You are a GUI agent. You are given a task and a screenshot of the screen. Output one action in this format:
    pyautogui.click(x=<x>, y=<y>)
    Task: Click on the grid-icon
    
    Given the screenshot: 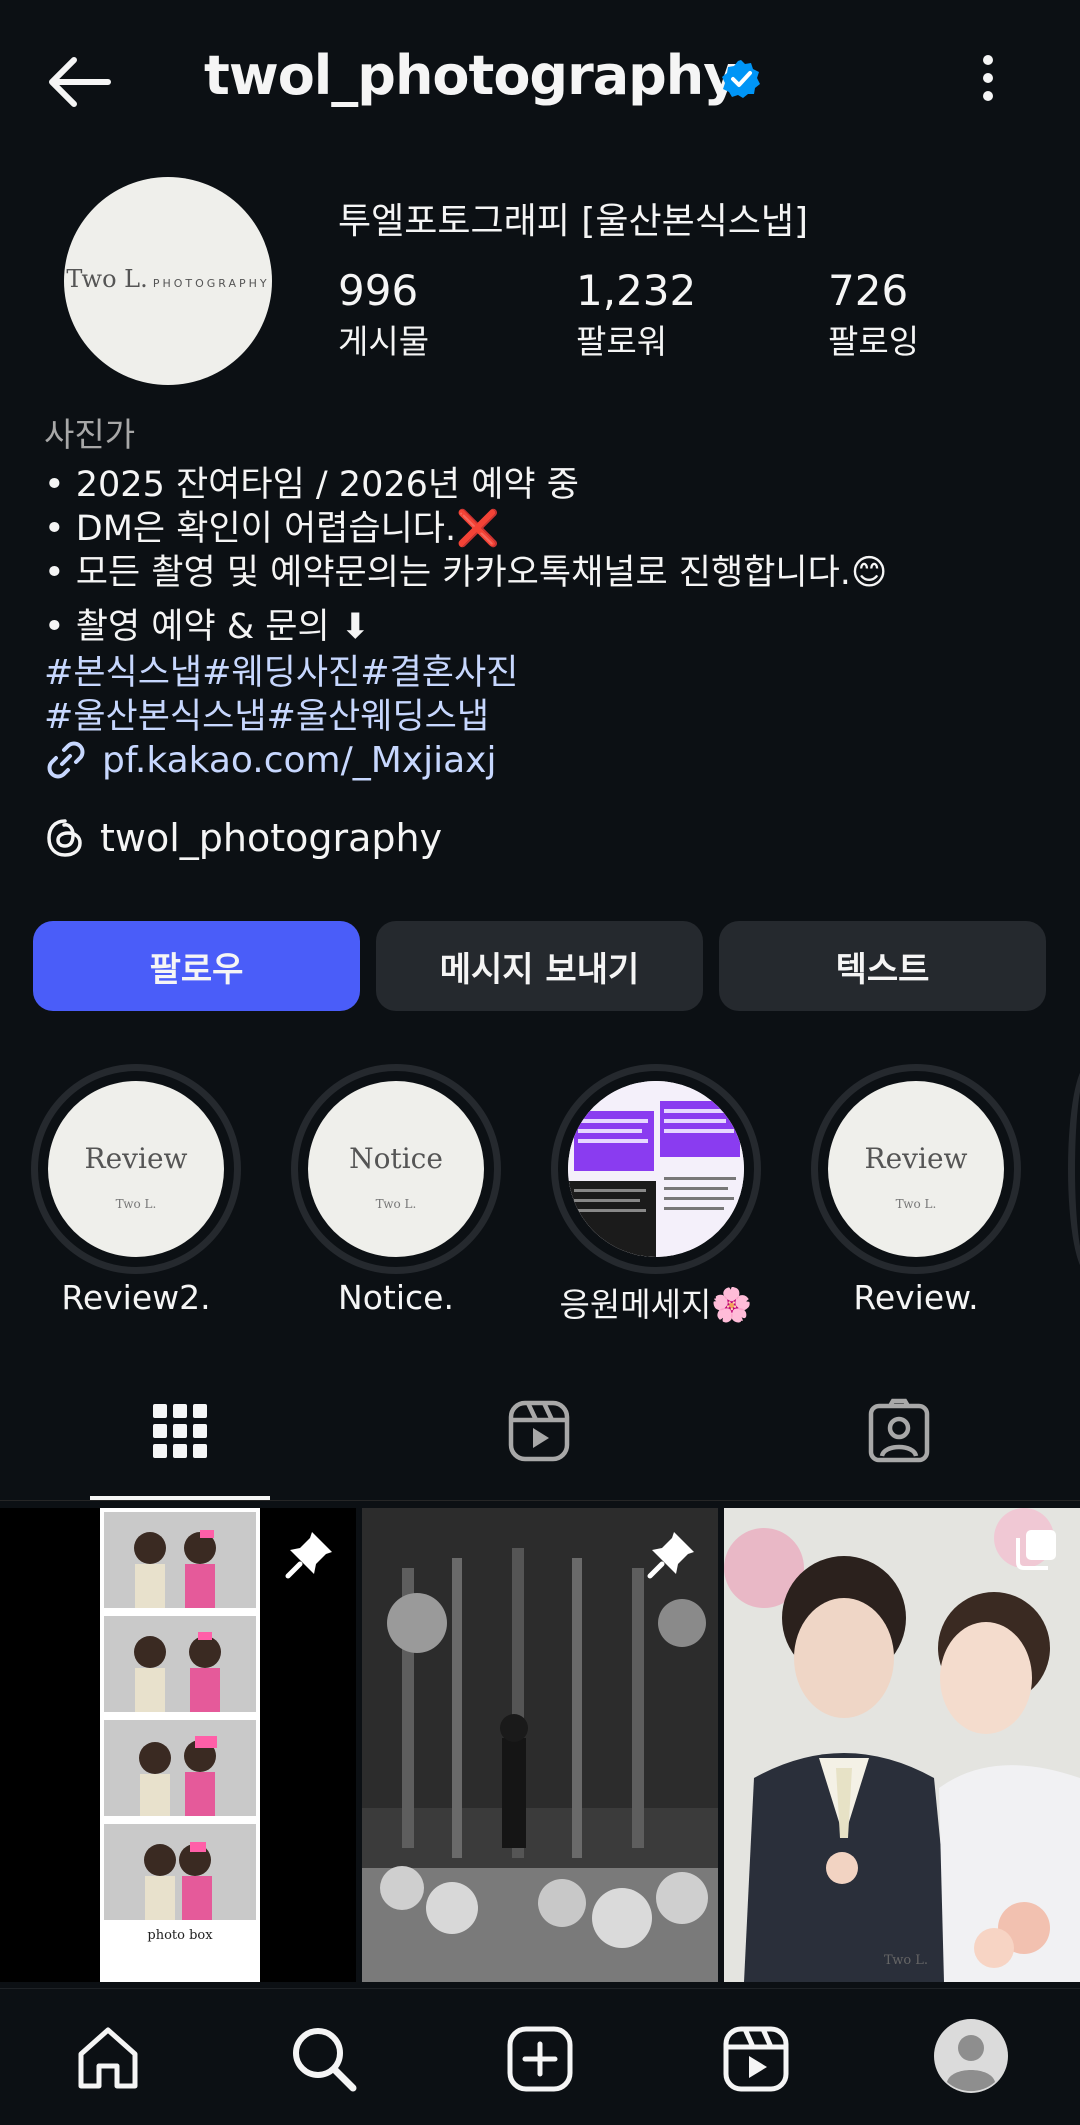 What is the action you would take?
    pyautogui.click(x=180, y=1431)
    